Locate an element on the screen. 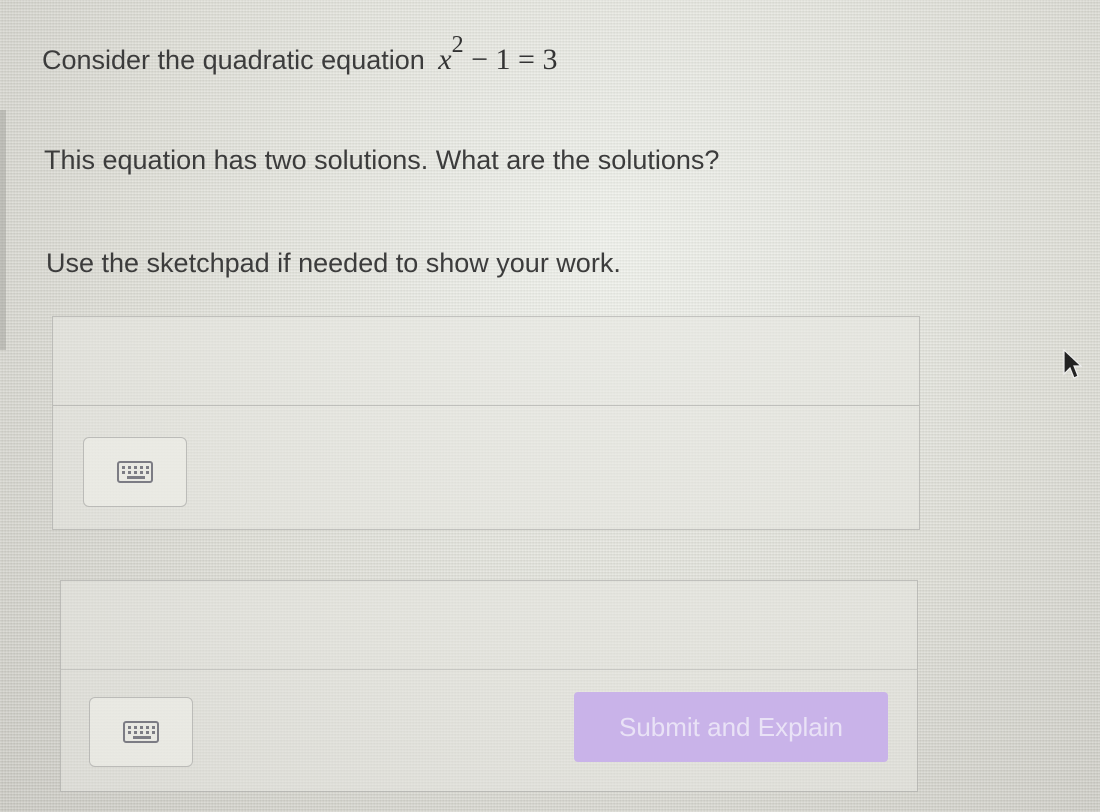  submit-and-explain-button: Submit and Explain is located at coordinates (731, 727).